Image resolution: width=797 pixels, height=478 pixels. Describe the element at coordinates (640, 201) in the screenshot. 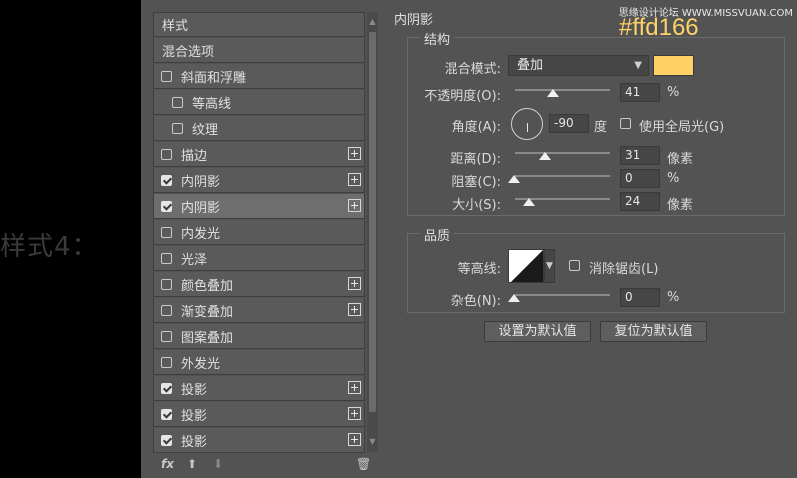

I see `size-field: 24` at that location.